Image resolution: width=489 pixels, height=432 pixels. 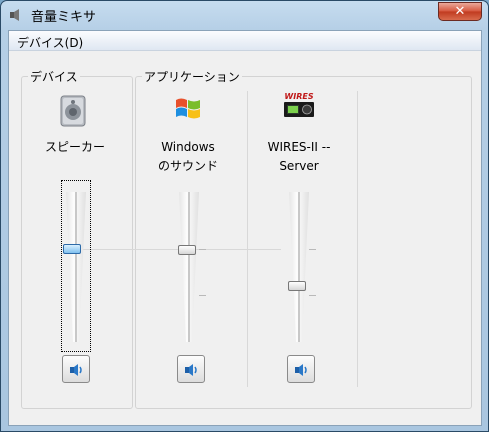 I want to click on wires-mute-button, so click(x=301, y=369).